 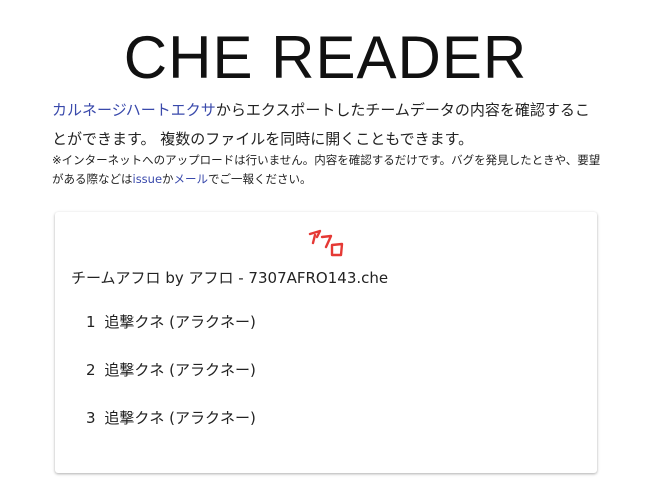 I want to click on carnage-heart-exa-link: カルネージハートエクサ, so click(x=134, y=110).